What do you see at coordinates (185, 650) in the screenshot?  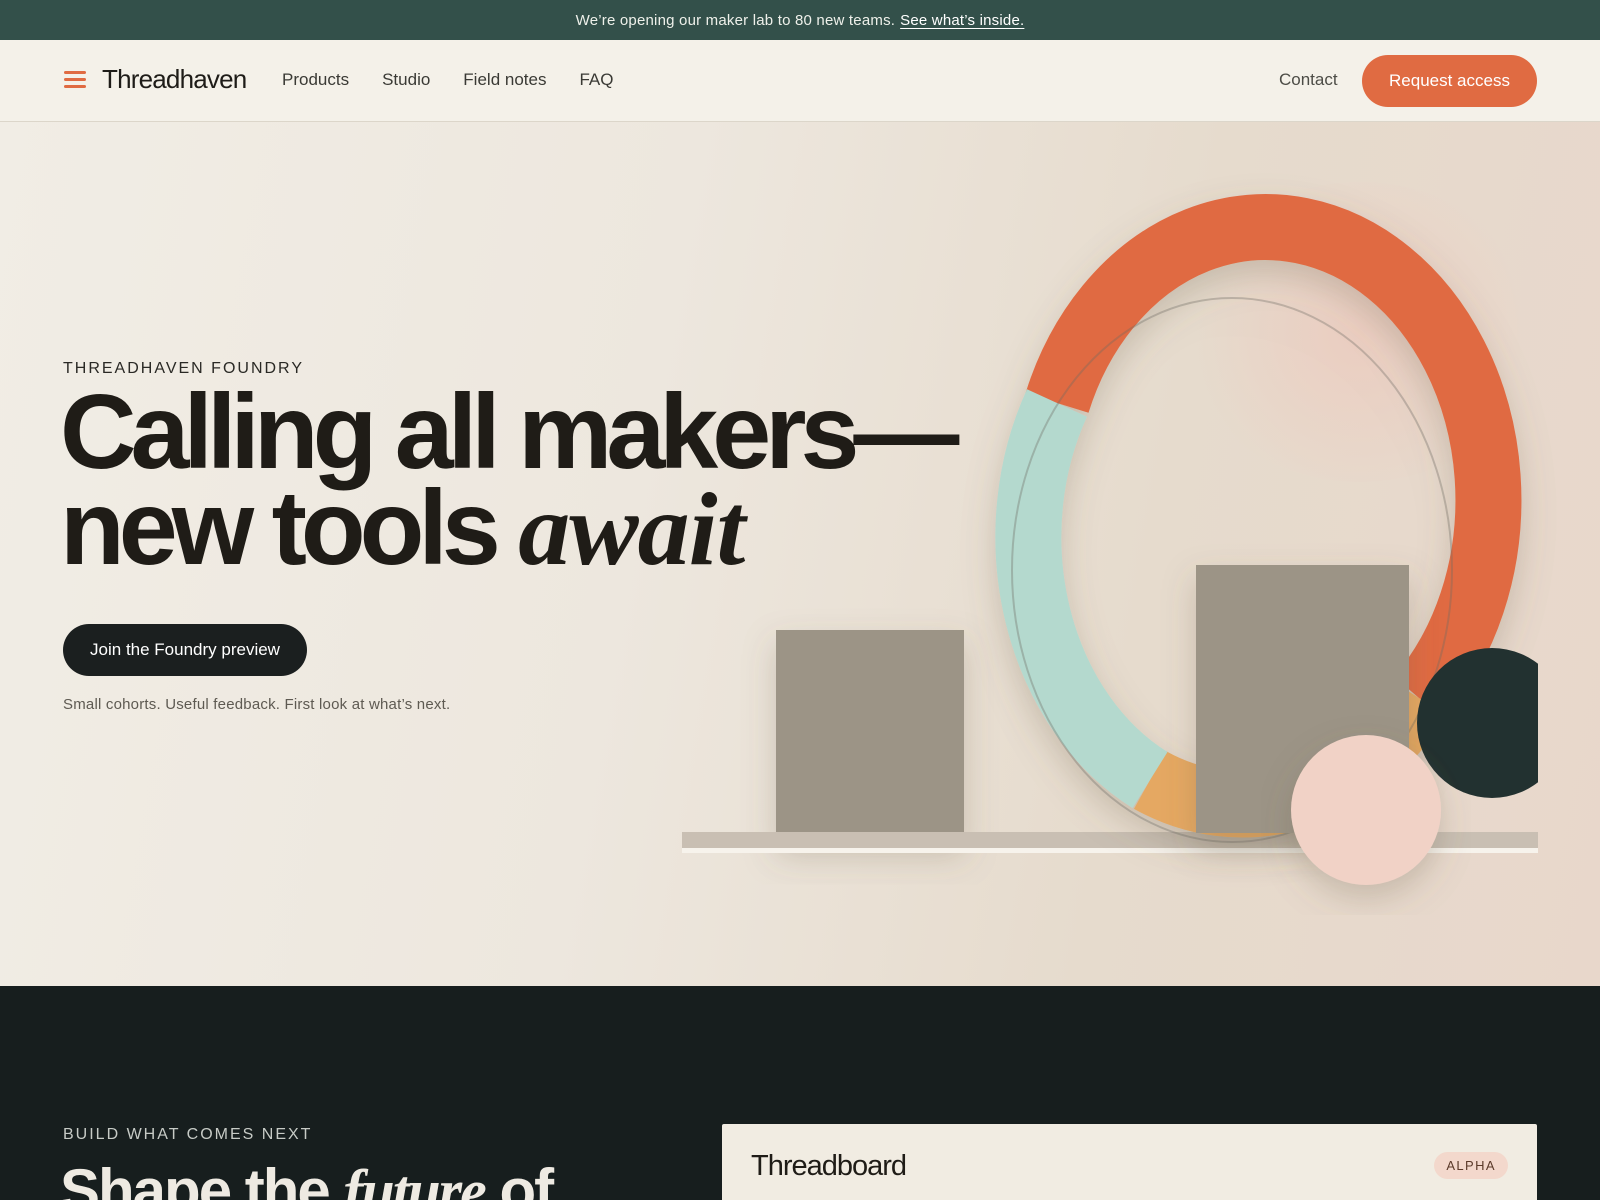 I see `join-preview-button: Join the Foundry preview` at bounding box center [185, 650].